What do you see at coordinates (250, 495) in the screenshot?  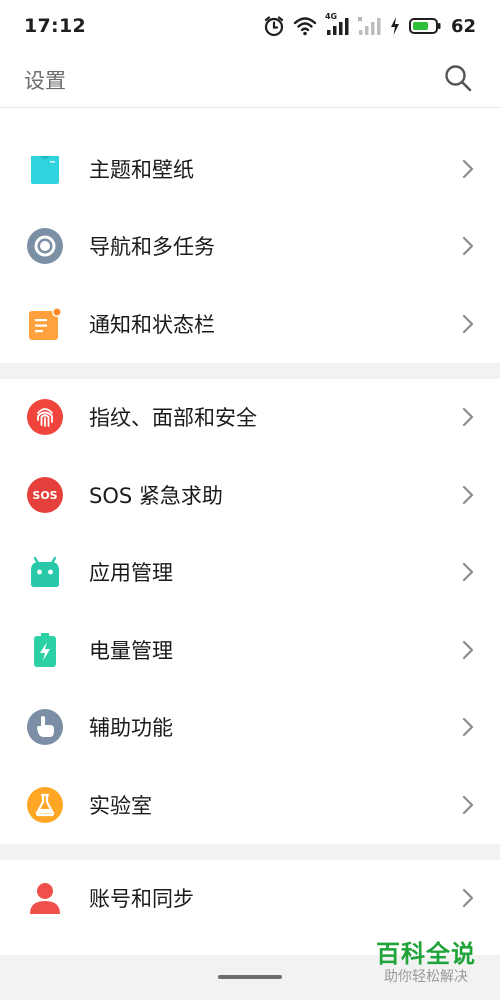 I see `settings-item-sos-emergency: SOS SOS 紧急求助` at bounding box center [250, 495].